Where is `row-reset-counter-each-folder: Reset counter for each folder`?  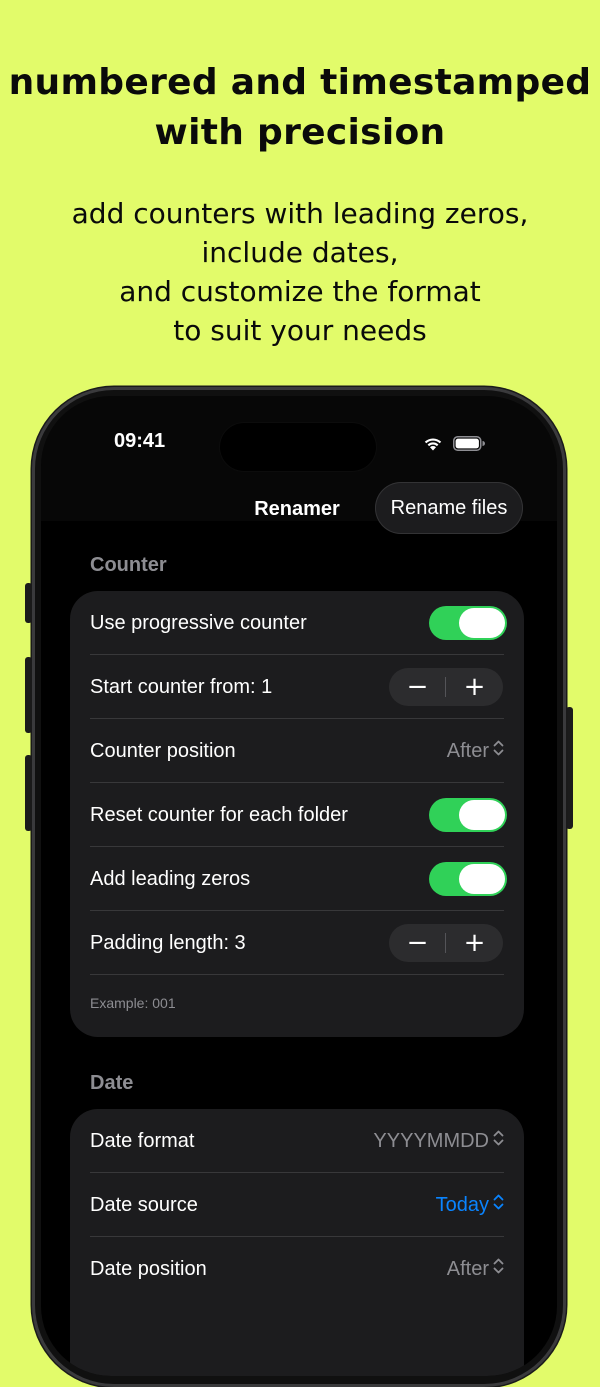 row-reset-counter-each-folder: Reset counter for each folder is located at coordinates (298, 815).